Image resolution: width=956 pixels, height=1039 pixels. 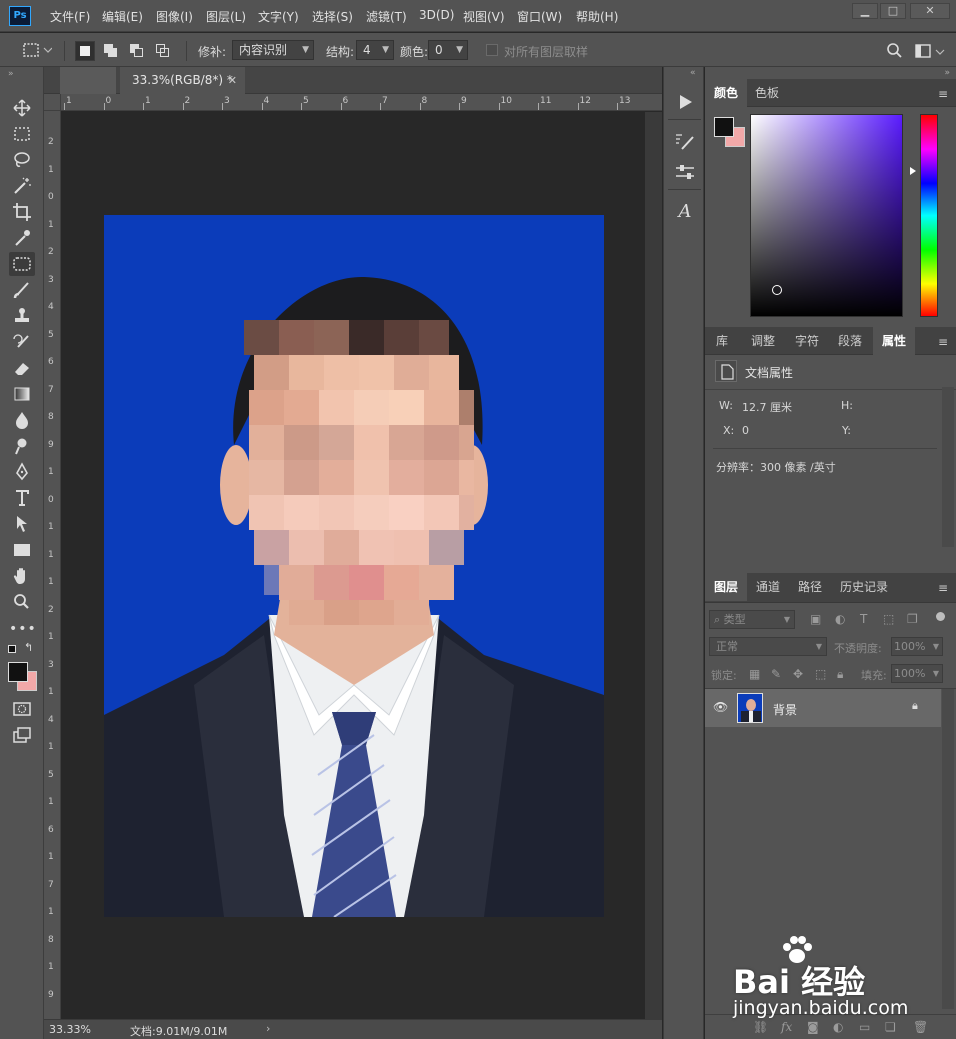 I want to click on sample-all-layers-checkbox, so click(x=492, y=50).